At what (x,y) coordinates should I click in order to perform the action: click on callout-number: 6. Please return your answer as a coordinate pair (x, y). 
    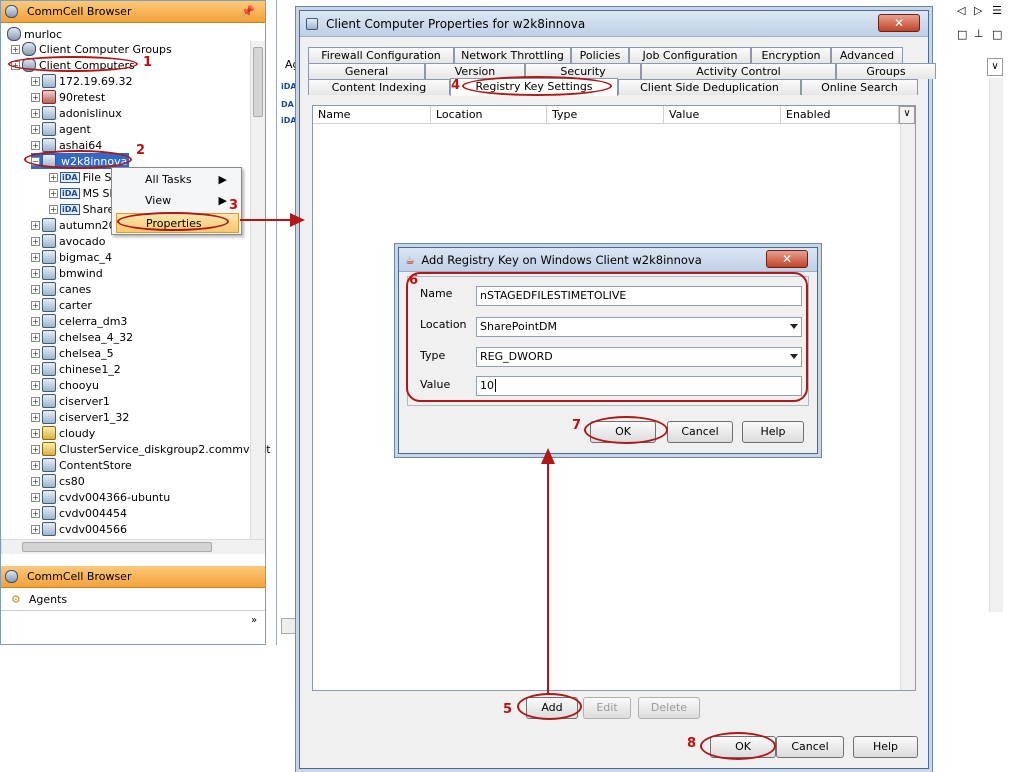
    Looking at the image, I should click on (414, 280).